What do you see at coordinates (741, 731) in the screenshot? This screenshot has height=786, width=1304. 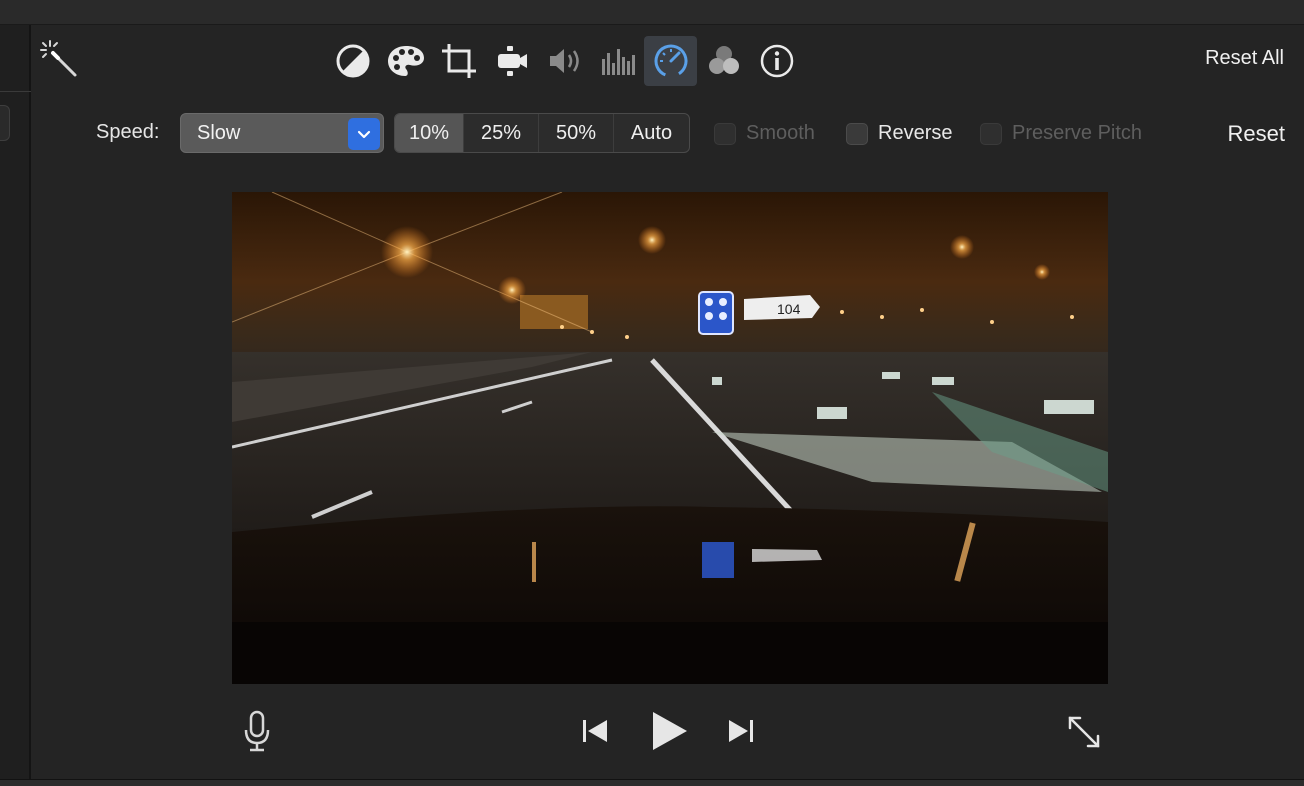 I see `skip-forward-icon` at bounding box center [741, 731].